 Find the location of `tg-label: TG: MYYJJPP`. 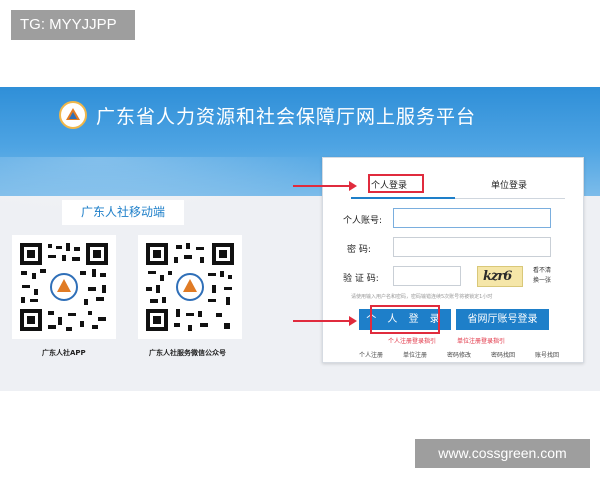

tg-label: TG: MYYJJPP is located at coordinates (73, 25).